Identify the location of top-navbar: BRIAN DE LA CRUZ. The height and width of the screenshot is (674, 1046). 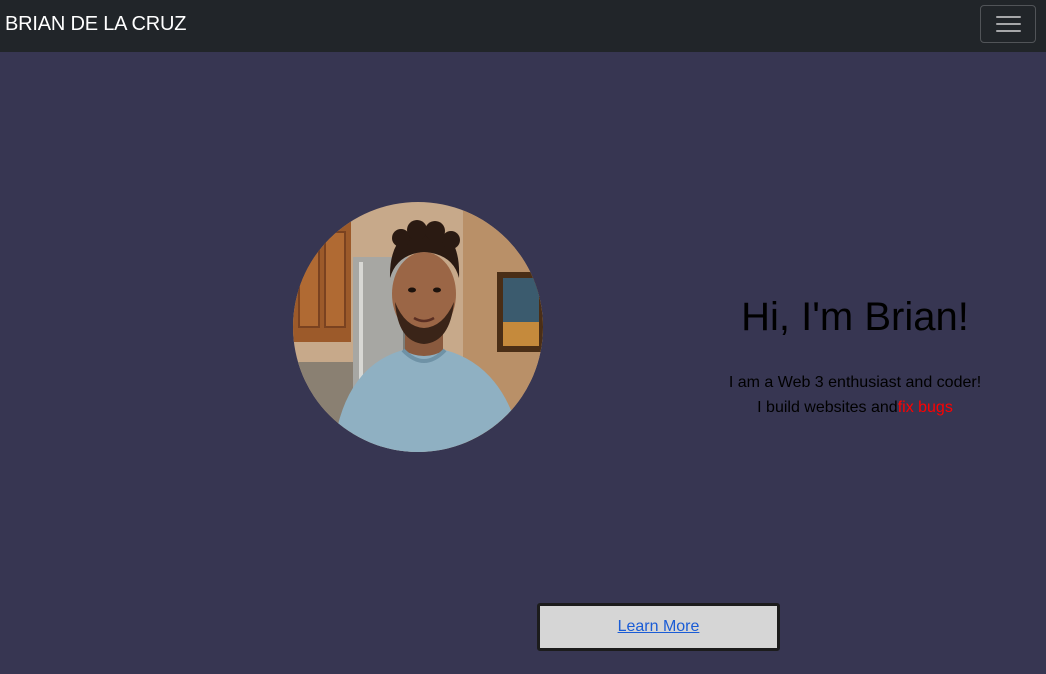
(523, 26).